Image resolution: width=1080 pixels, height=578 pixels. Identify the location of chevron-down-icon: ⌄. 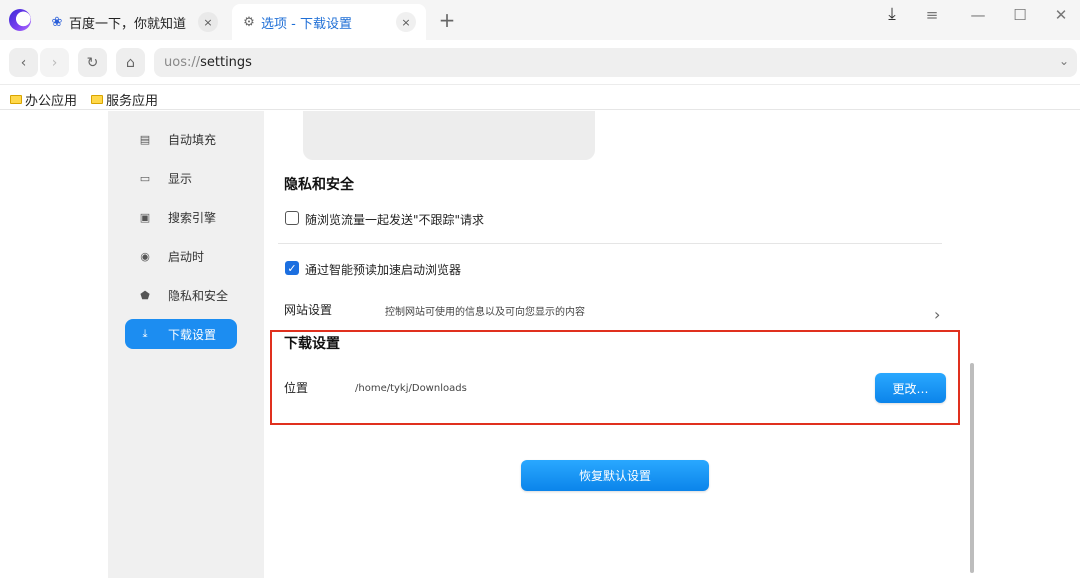
(1064, 61).